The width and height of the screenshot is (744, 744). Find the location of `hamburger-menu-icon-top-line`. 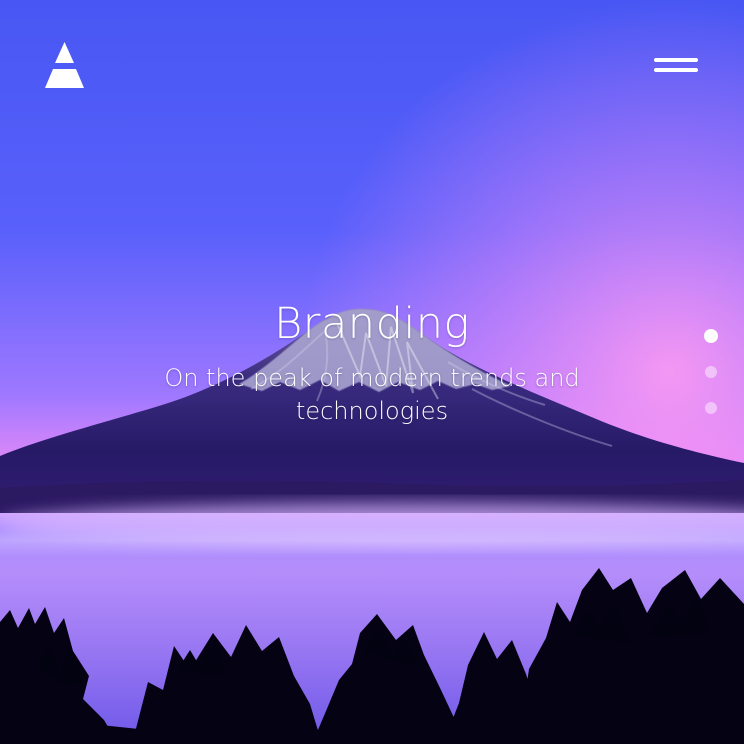

hamburger-menu-icon-top-line is located at coordinates (676, 60).